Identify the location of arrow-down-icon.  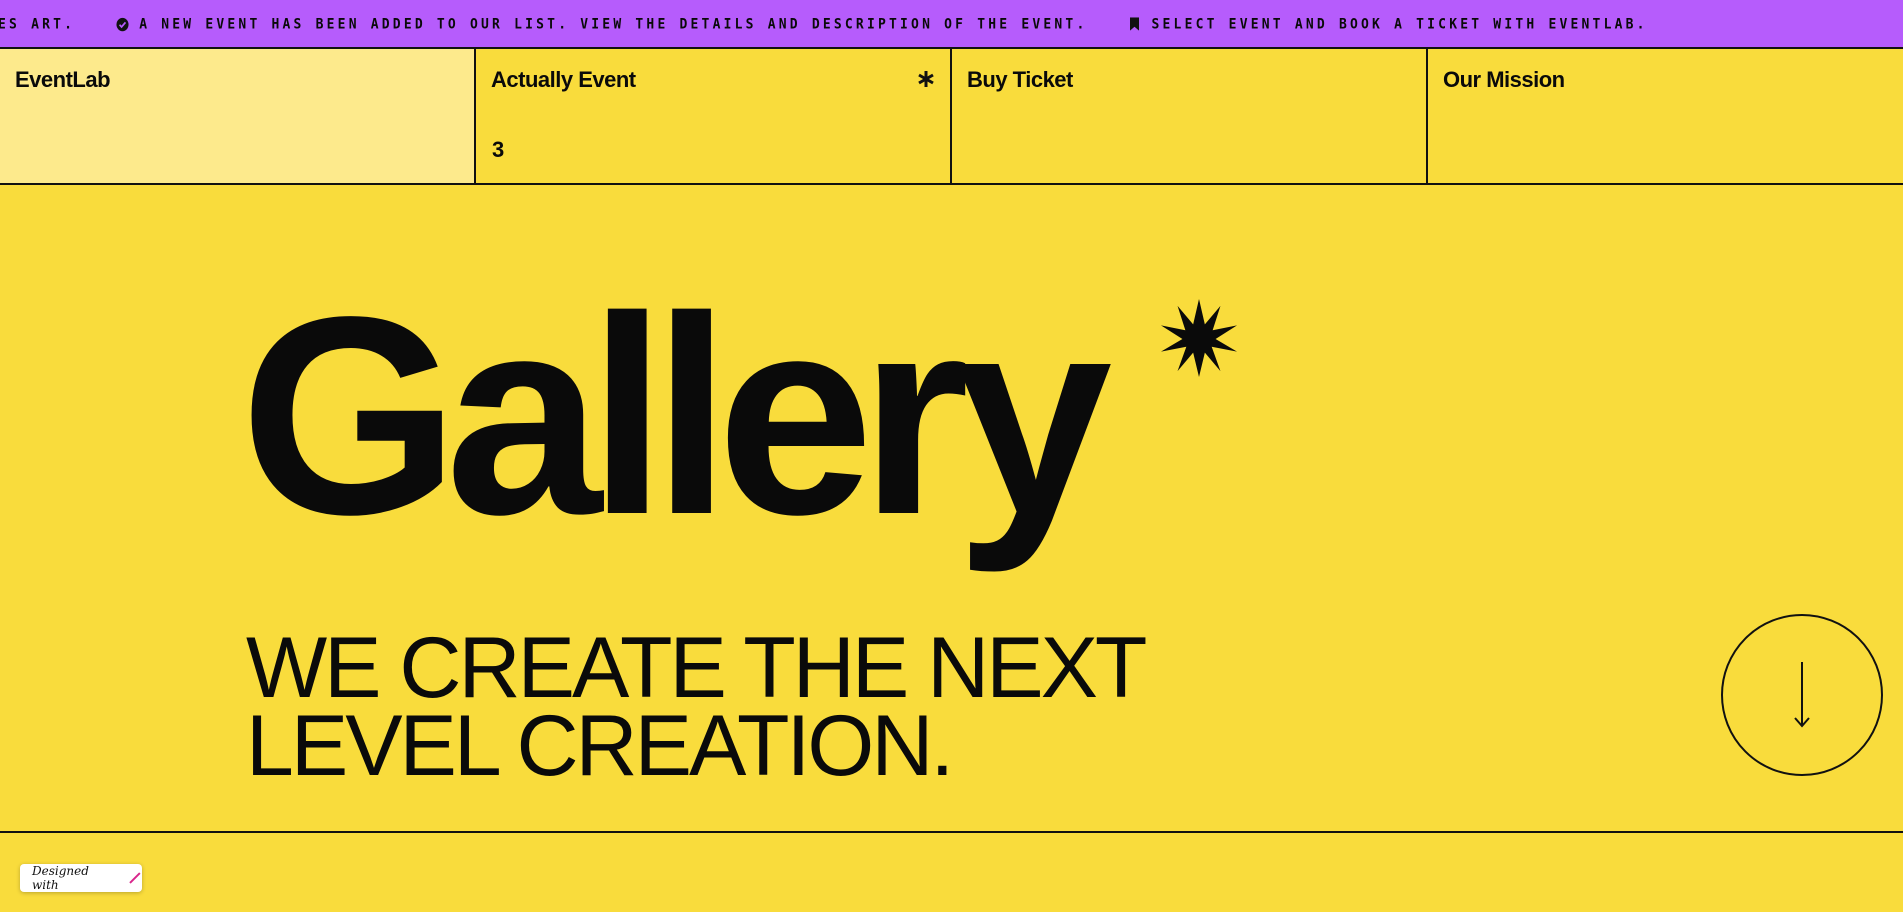
(1802, 695).